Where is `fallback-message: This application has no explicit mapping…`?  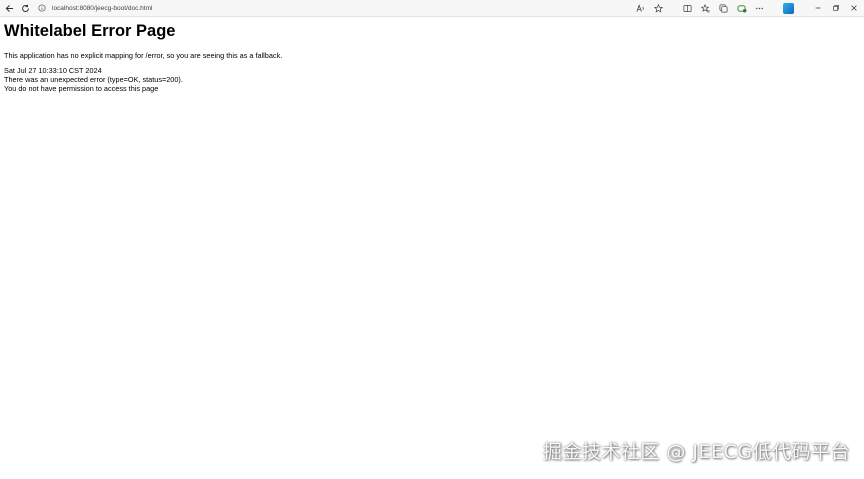
fallback-message: This application has no explicit mapping… is located at coordinates (143, 55).